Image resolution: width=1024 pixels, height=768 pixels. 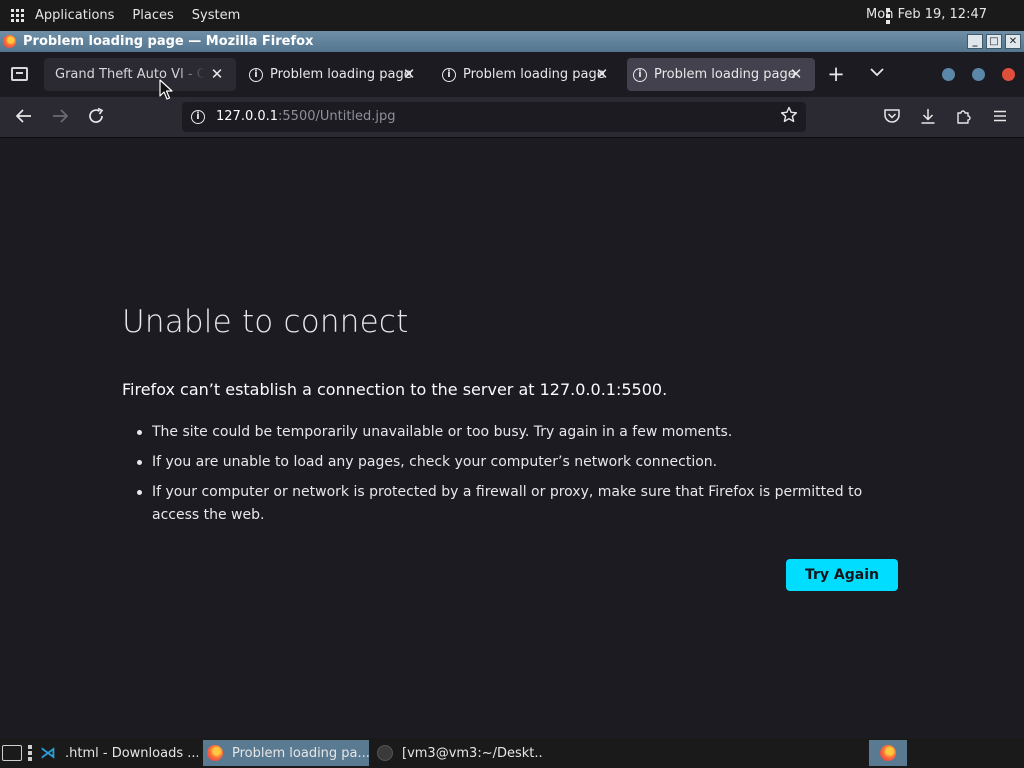 I want to click on tab-gta: Grand Theft Auto VI - Online ✕, so click(x=140, y=74).